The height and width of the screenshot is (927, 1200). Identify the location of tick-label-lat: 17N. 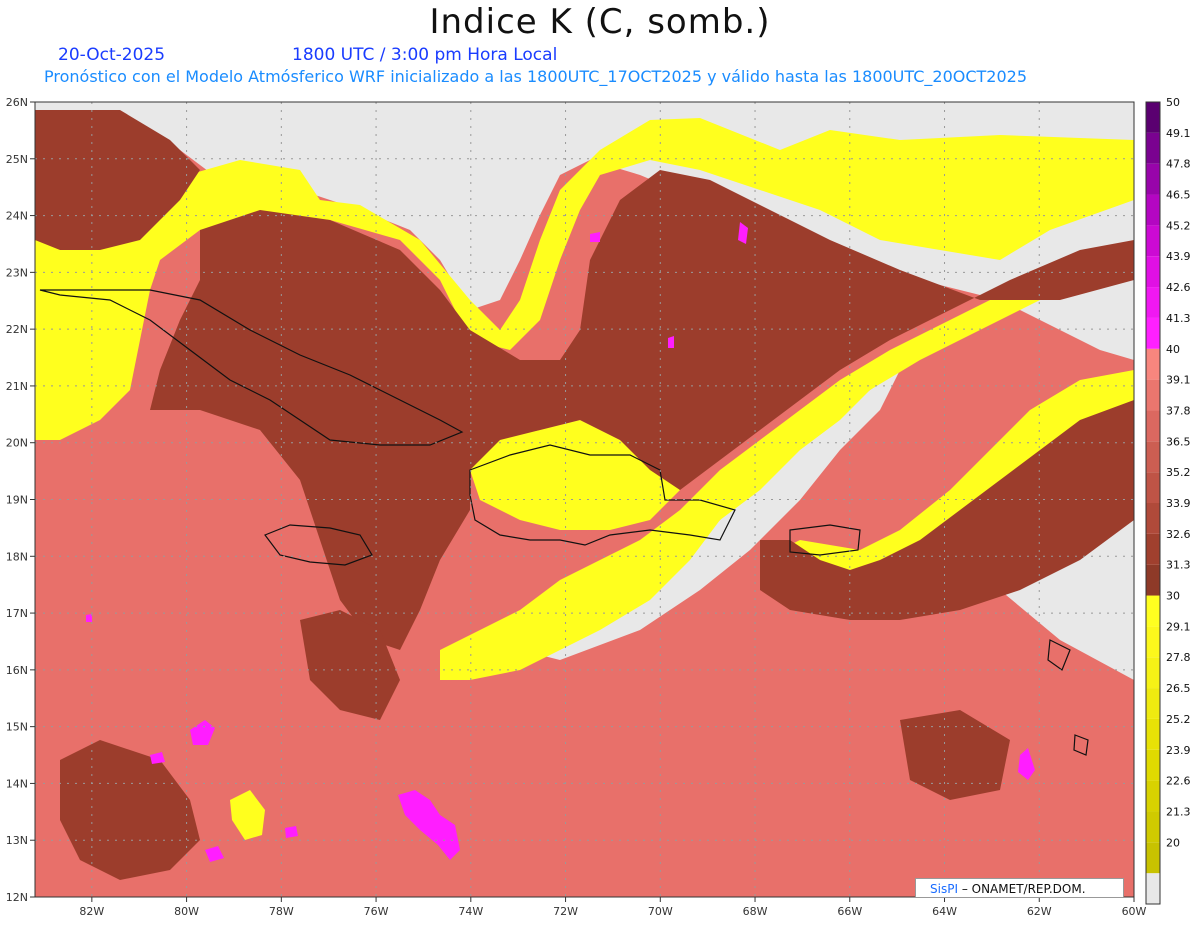
(17, 613).